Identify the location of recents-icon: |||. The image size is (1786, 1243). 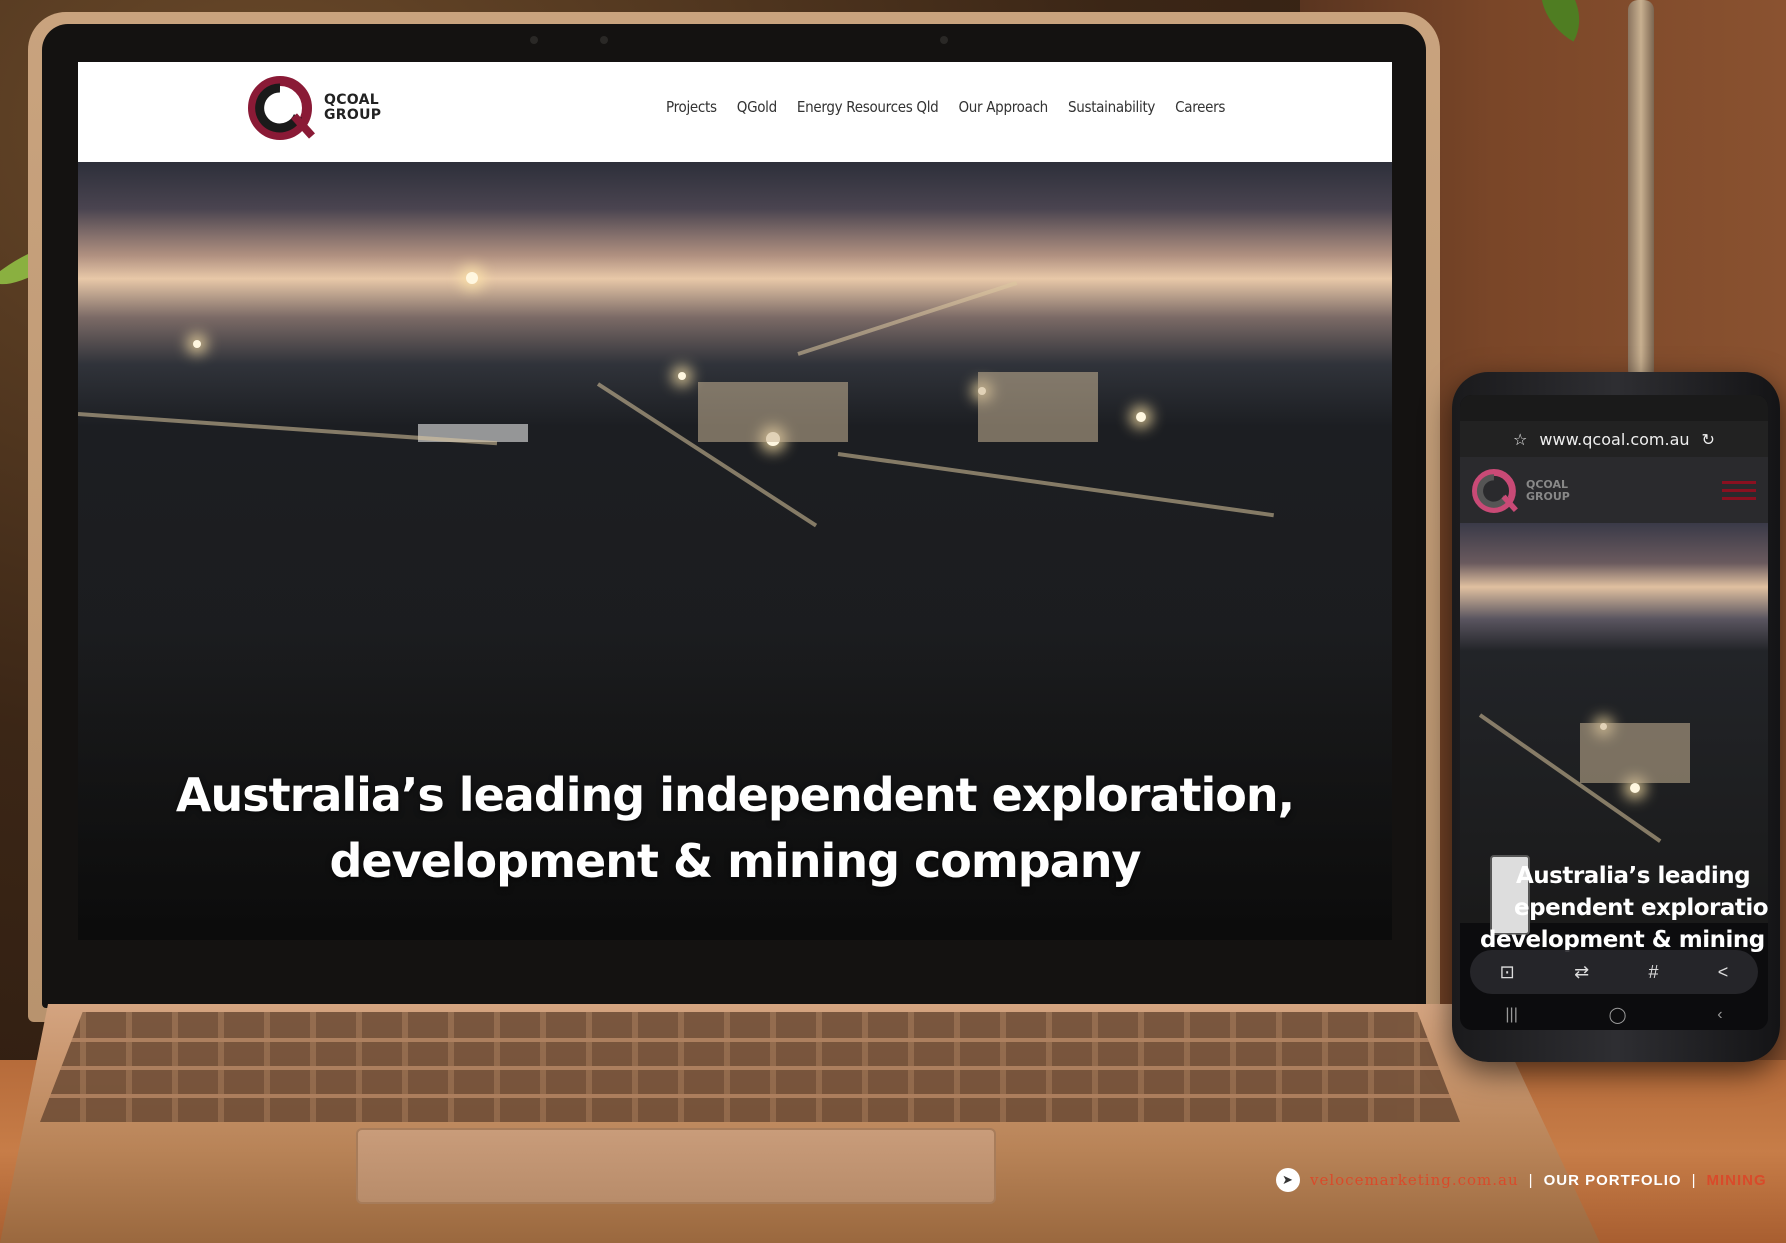
(1511, 1015).